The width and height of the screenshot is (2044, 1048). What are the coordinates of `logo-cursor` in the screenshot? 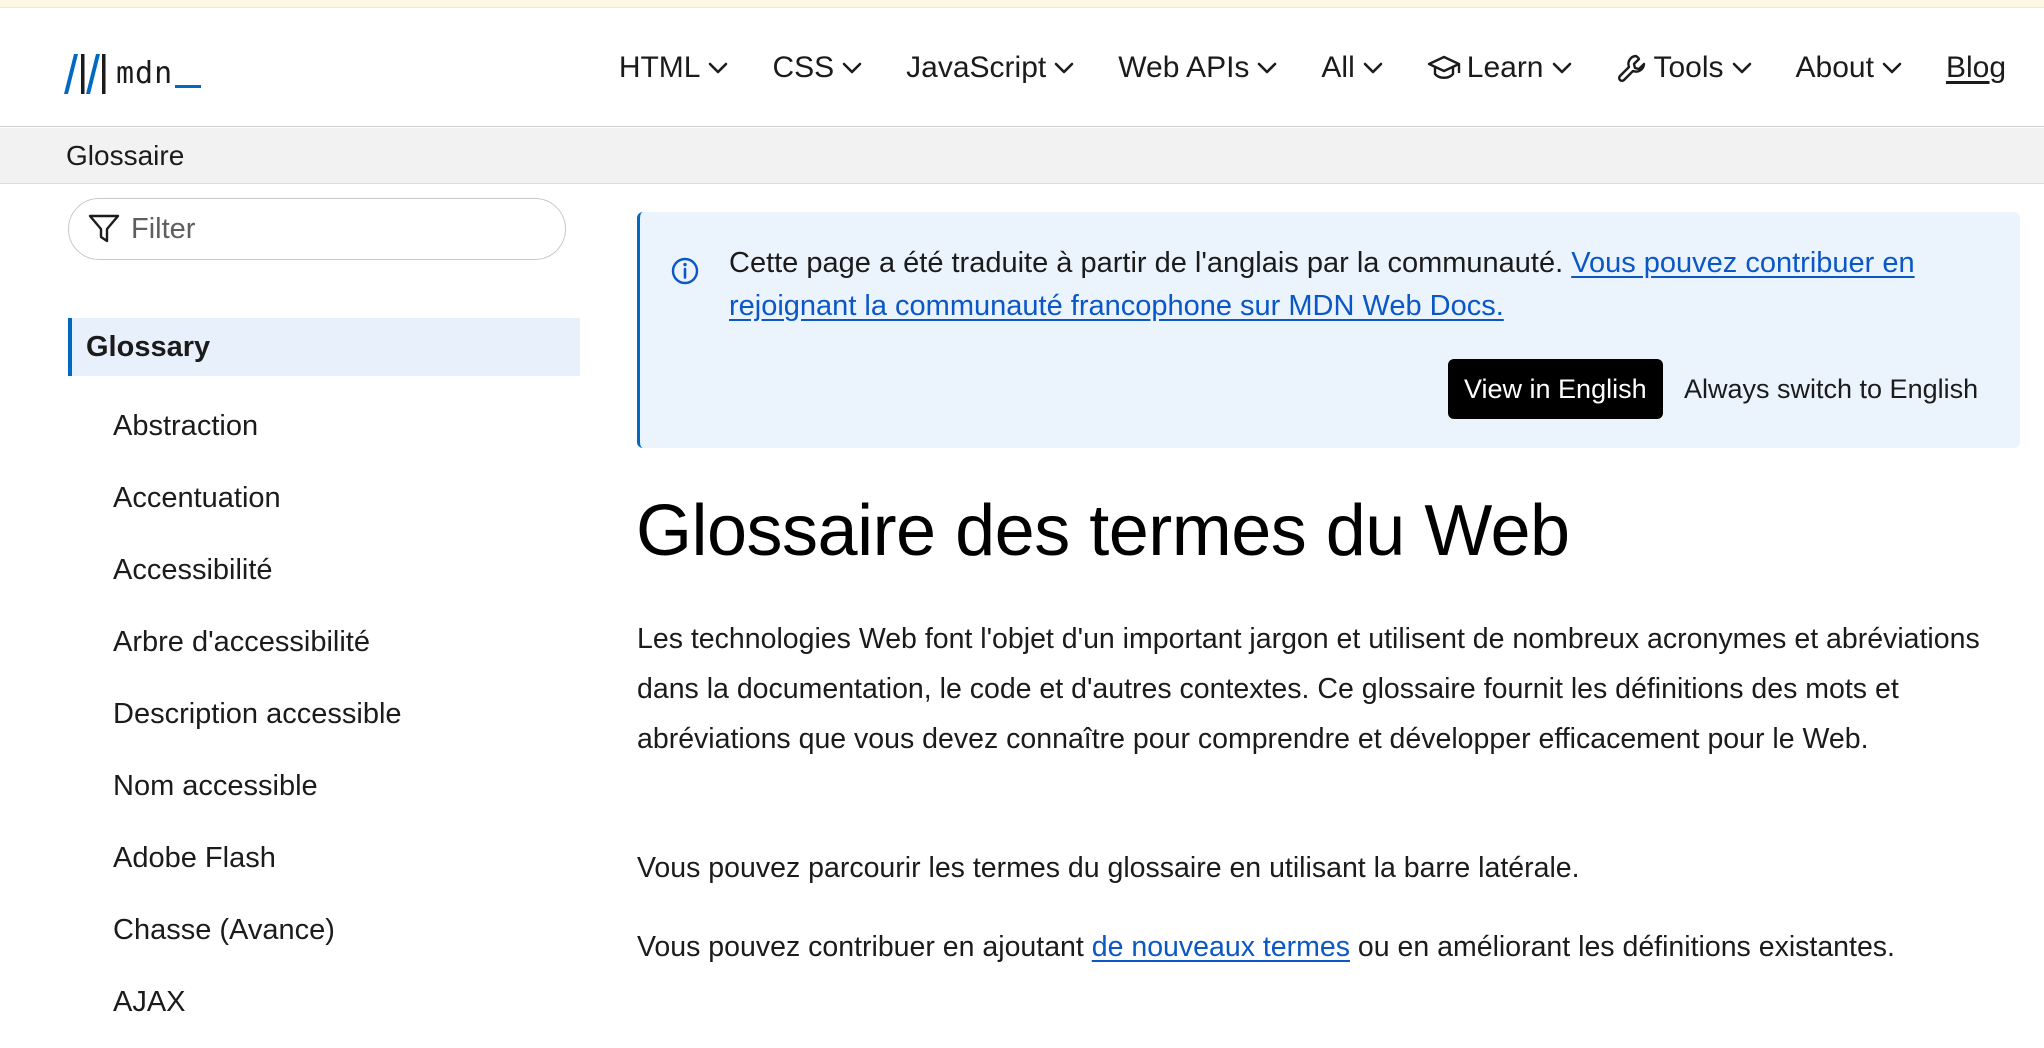 It's located at (188, 86).